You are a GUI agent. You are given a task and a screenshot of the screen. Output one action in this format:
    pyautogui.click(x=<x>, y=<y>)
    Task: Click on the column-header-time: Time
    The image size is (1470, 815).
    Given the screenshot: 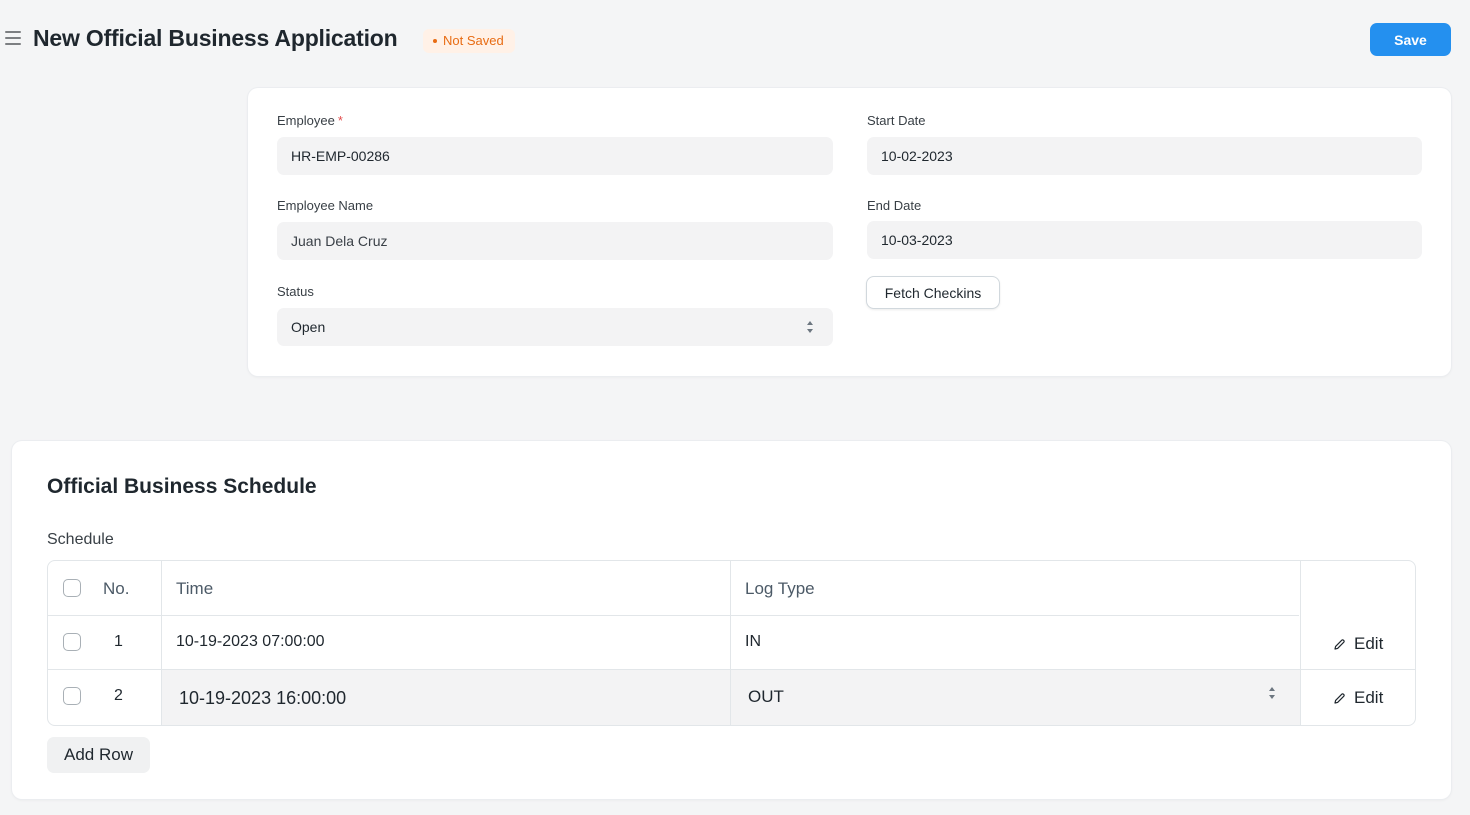 What is the action you would take?
    pyautogui.click(x=195, y=588)
    